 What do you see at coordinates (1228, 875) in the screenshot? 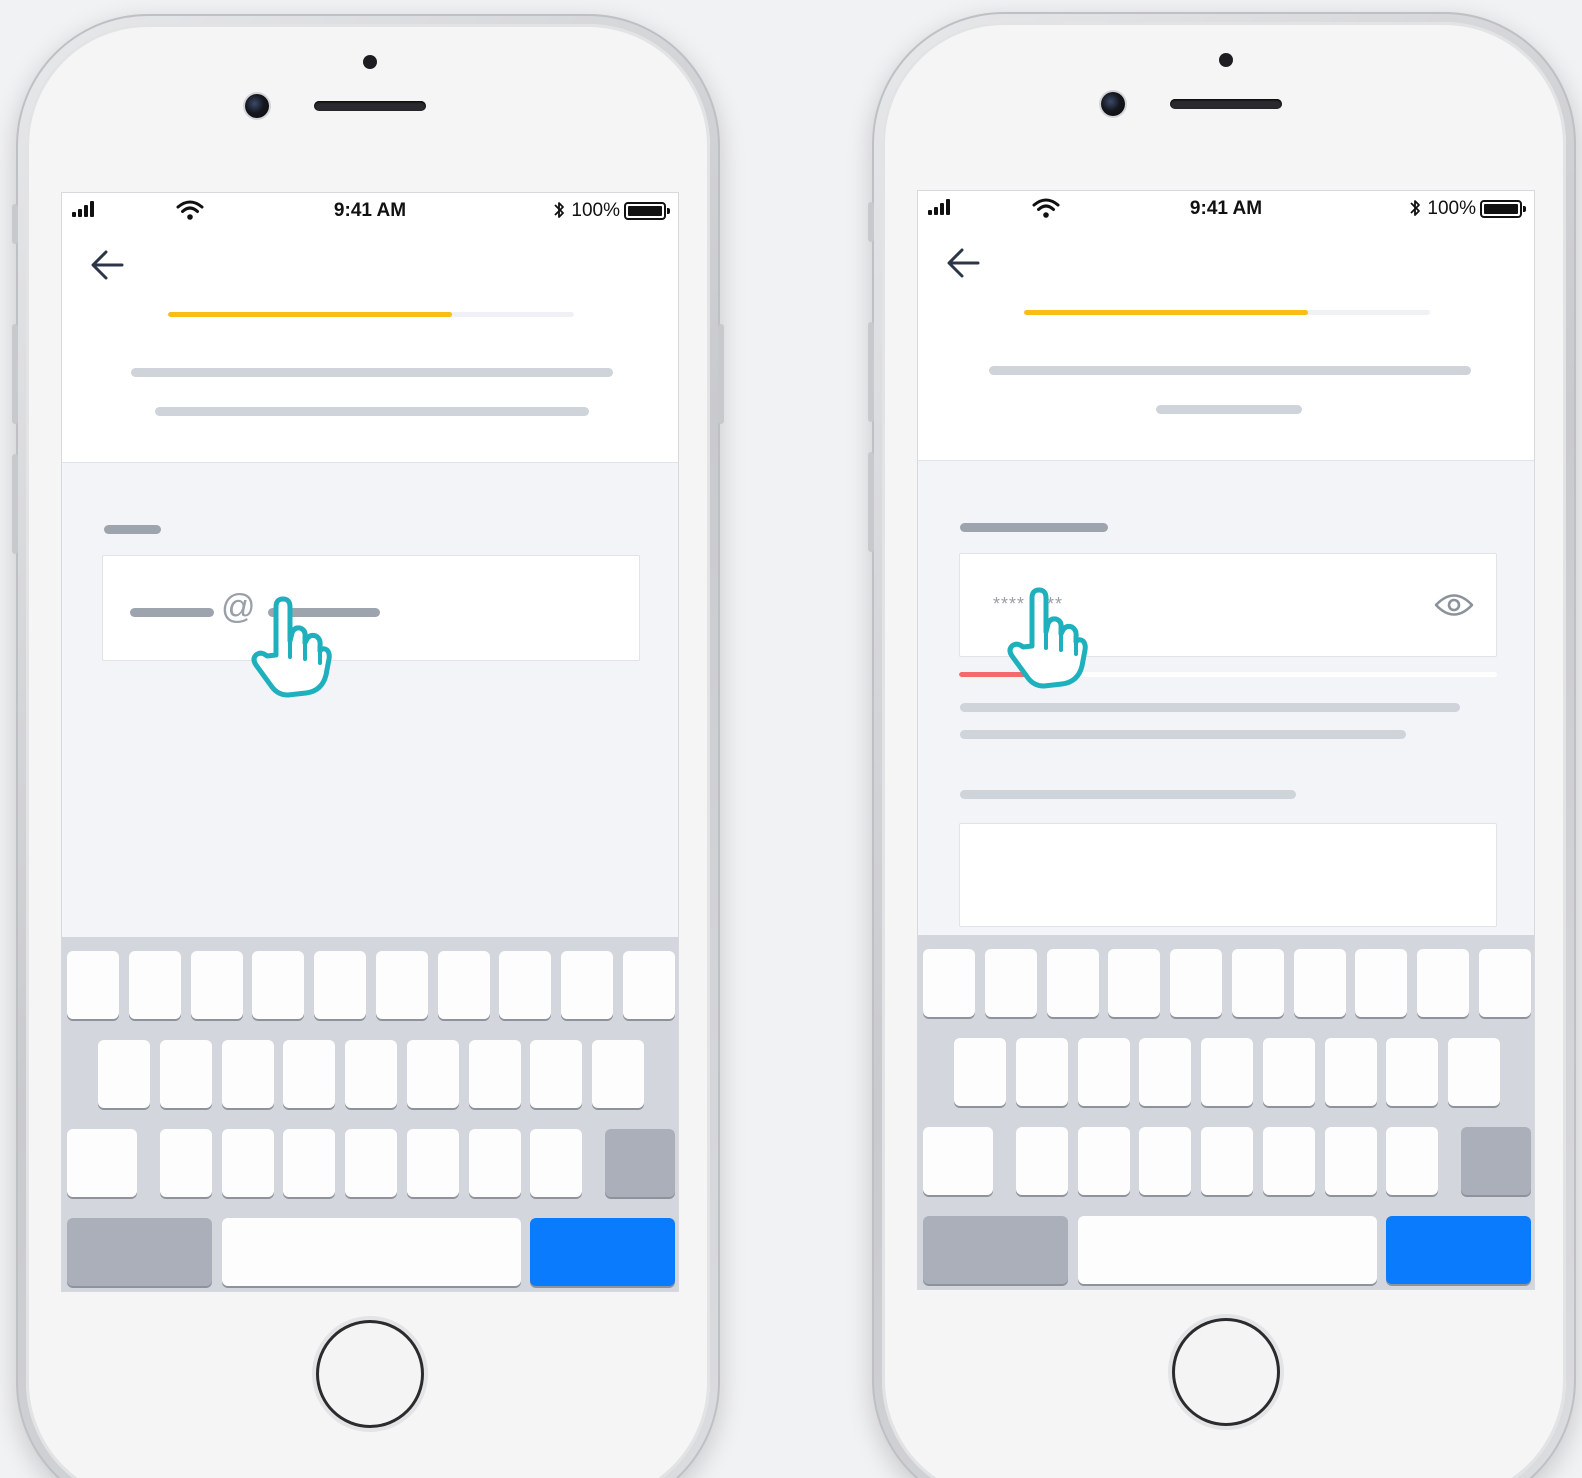
I see `confirm-password-input` at bounding box center [1228, 875].